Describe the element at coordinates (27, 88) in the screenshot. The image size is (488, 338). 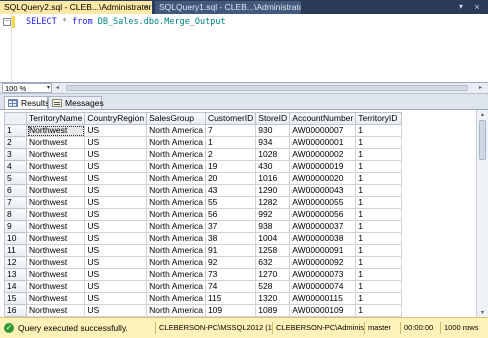
I see `zoom-select: 100 % ▾` at that location.